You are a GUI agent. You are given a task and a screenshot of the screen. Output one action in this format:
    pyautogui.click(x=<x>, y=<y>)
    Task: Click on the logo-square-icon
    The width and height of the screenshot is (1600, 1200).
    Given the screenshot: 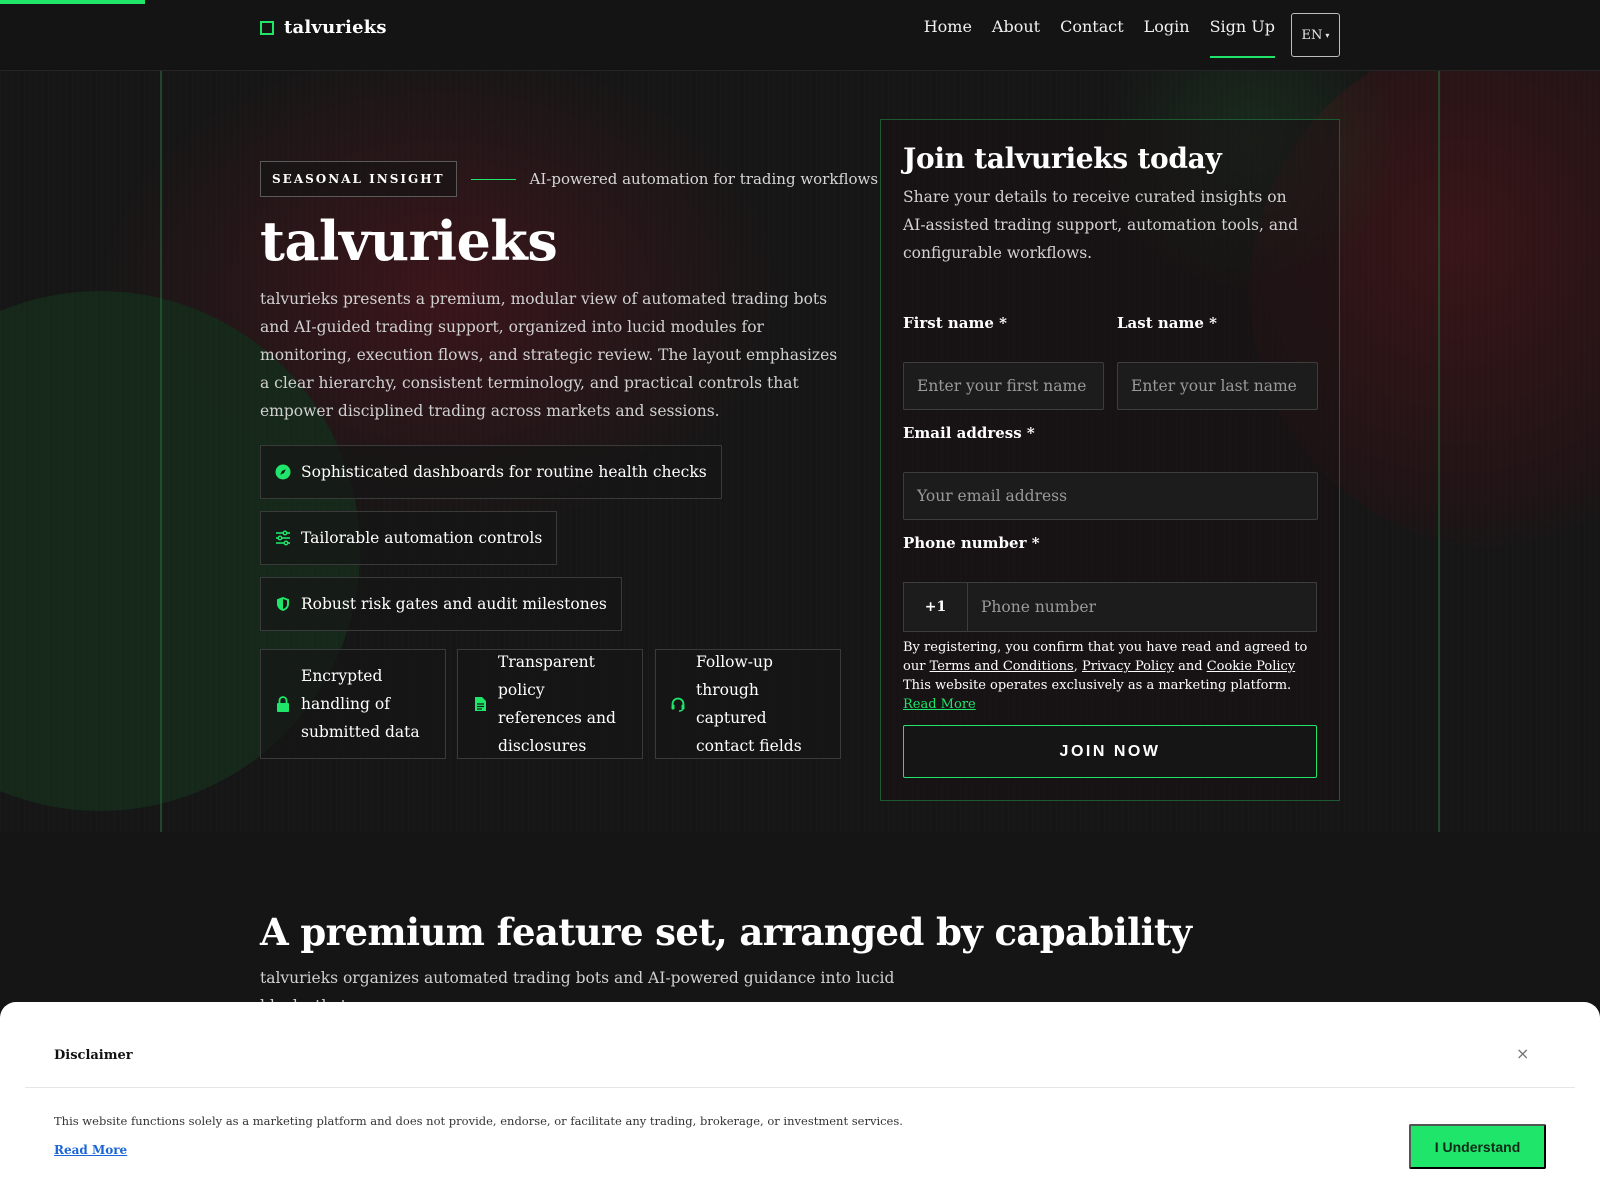 What is the action you would take?
    pyautogui.click(x=267, y=27)
    